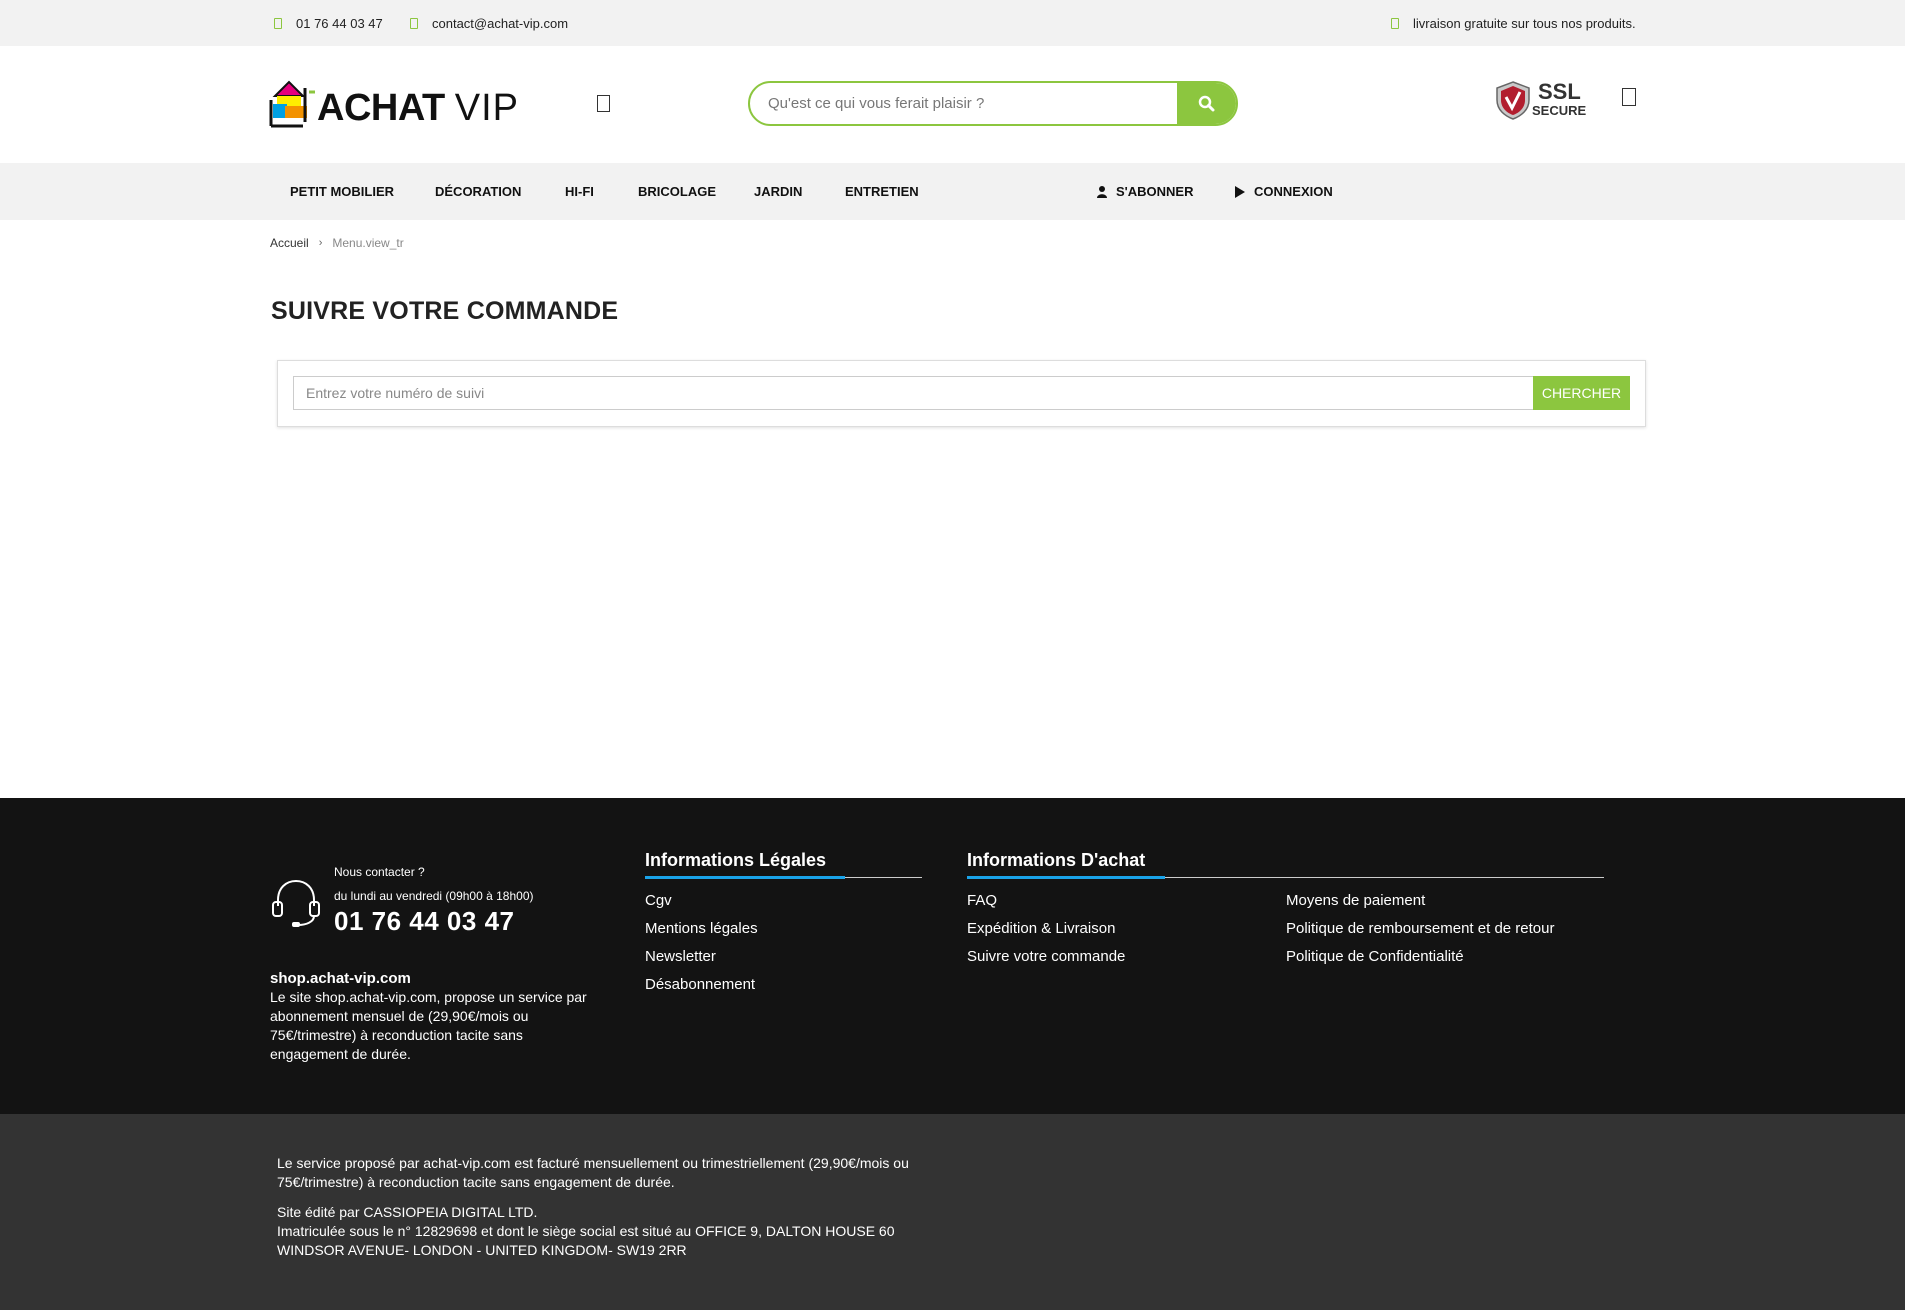 This screenshot has height=1310, width=1905. What do you see at coordinates (320, 243) in the screenshot?
I see `chevron-right-icon: ›` at bounding box center [320, 243].